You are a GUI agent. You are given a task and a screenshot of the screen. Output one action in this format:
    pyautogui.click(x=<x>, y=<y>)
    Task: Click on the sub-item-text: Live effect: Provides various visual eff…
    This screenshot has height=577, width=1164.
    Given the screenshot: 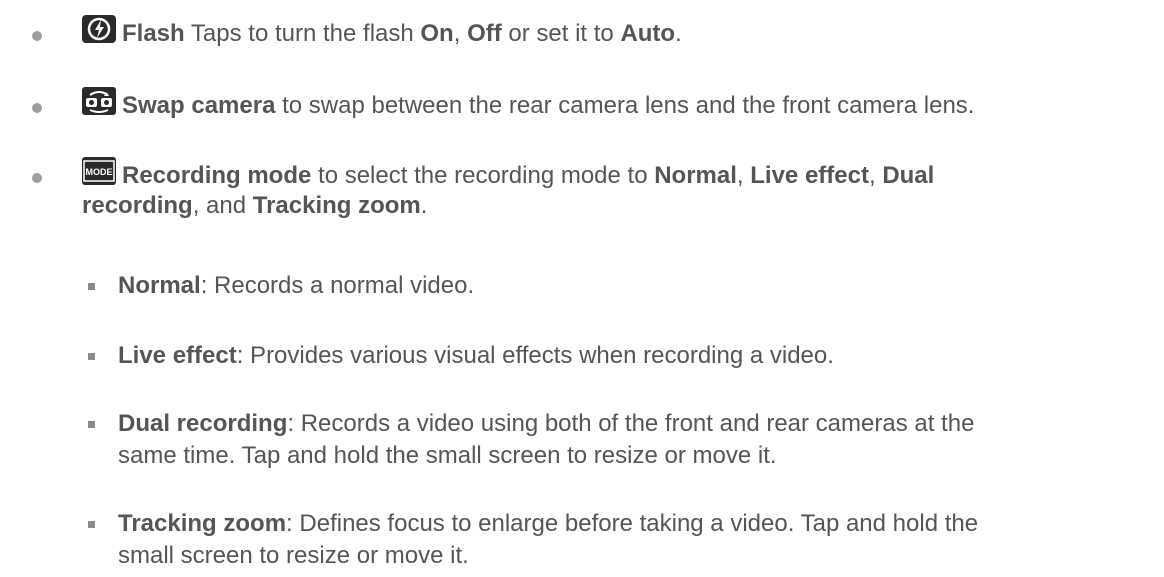 What is the action you would take?
    pyautogui.click(x=636, y=356)
    